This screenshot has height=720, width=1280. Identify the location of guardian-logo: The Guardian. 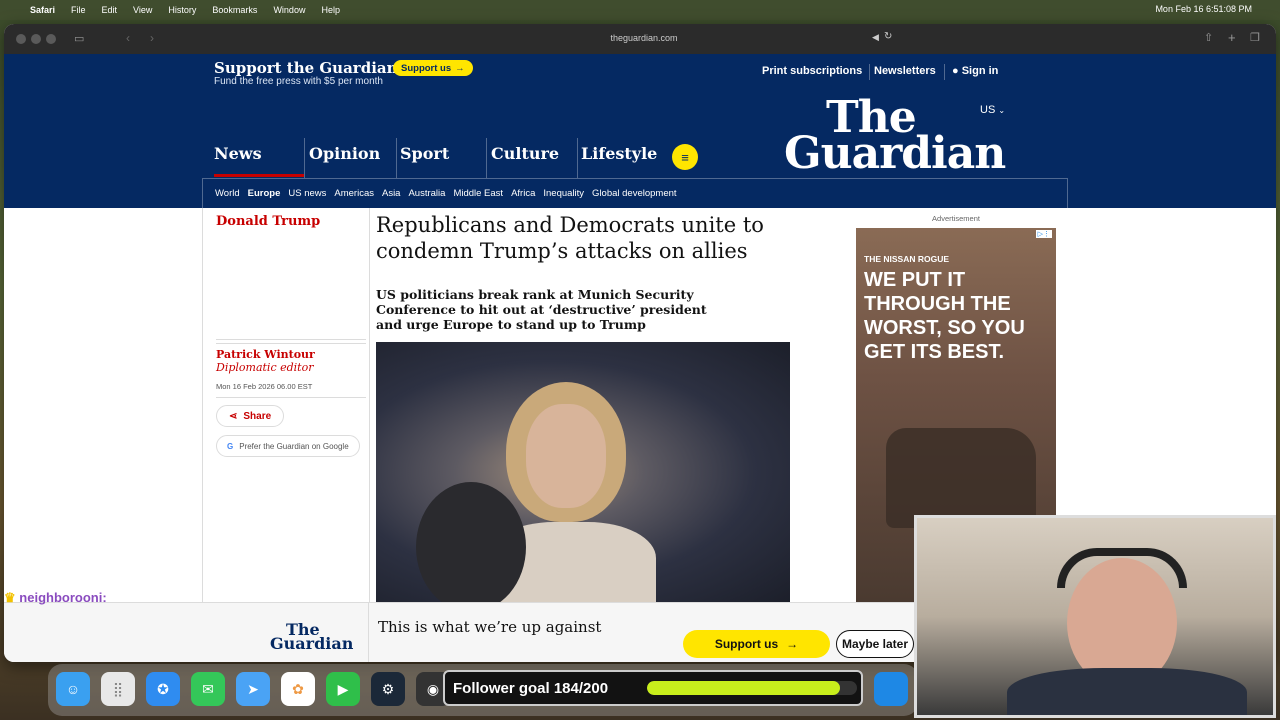
(895, 137).